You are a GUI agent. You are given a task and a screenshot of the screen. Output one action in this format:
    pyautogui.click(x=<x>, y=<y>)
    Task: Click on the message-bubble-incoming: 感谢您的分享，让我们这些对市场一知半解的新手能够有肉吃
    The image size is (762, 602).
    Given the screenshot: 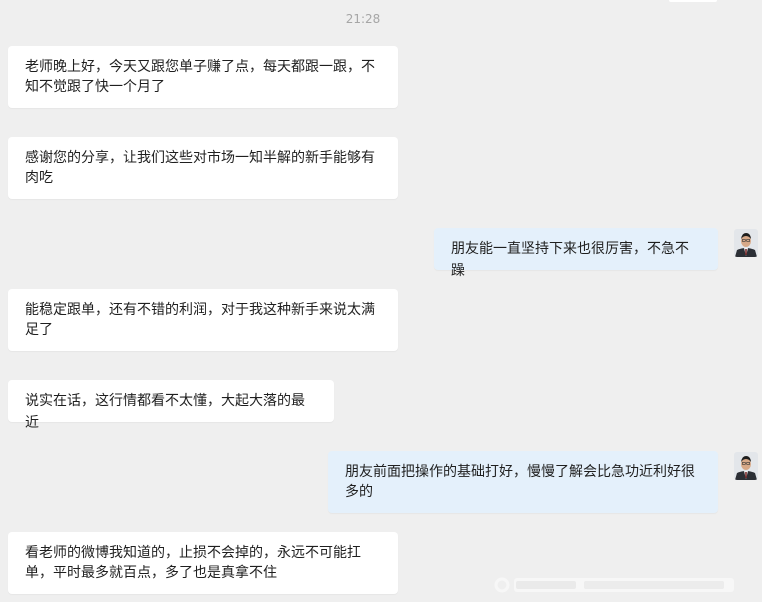 What is the action you would take?
    pyautogui.click(x=203, y=168)
    